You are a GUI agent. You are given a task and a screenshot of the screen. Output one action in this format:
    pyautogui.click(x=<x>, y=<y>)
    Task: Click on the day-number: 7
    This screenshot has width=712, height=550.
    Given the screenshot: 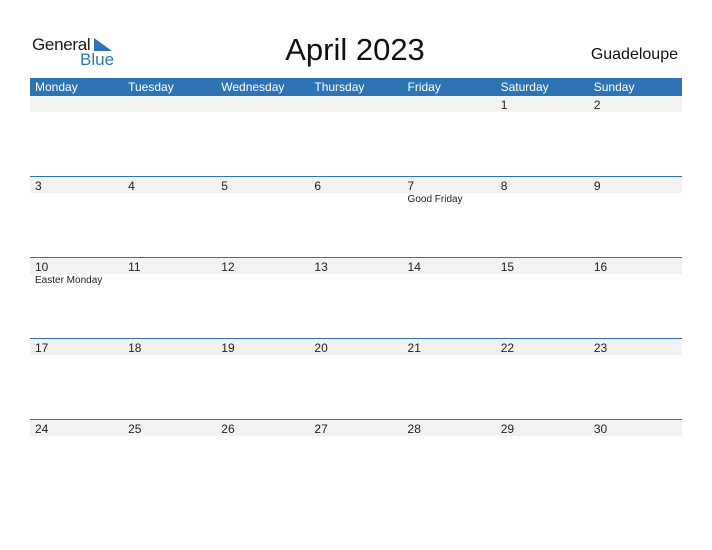 What is the action you would take?
    pyautogui.click(x=411, y=186)
    